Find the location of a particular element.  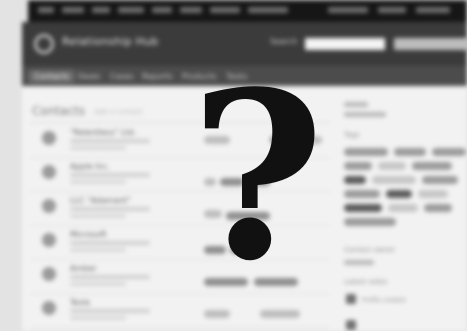

app-logo-icon is located at coordinates (44, 44).